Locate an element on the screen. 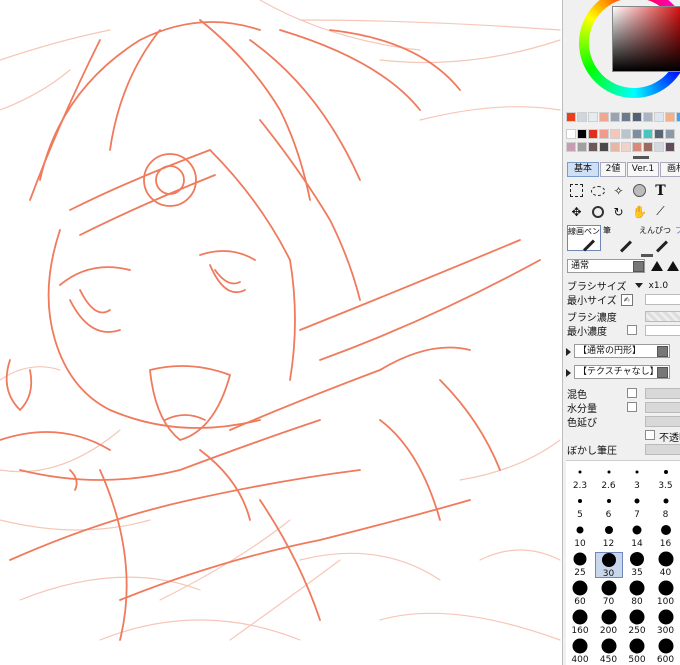 This screenshot has width=680, height=665. tab-binary: 2値 is located at coordinates (613, 169).